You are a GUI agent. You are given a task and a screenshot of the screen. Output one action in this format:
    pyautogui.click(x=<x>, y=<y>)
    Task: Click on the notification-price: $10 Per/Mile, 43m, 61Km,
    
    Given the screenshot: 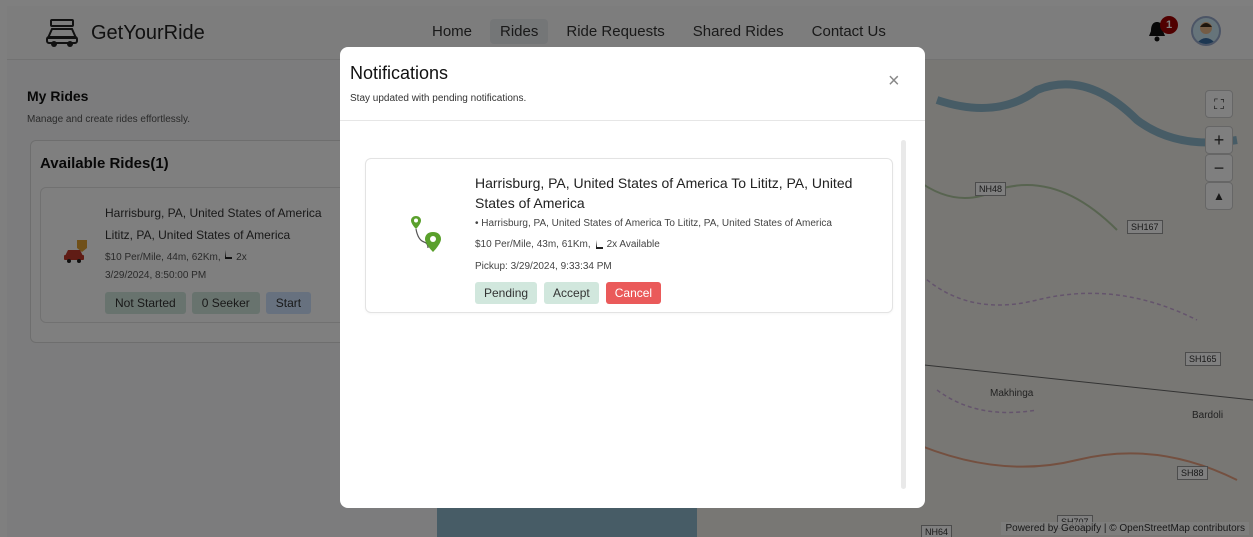 What is the action you would take?
    pyautogui.click(x=533, y=244)
    